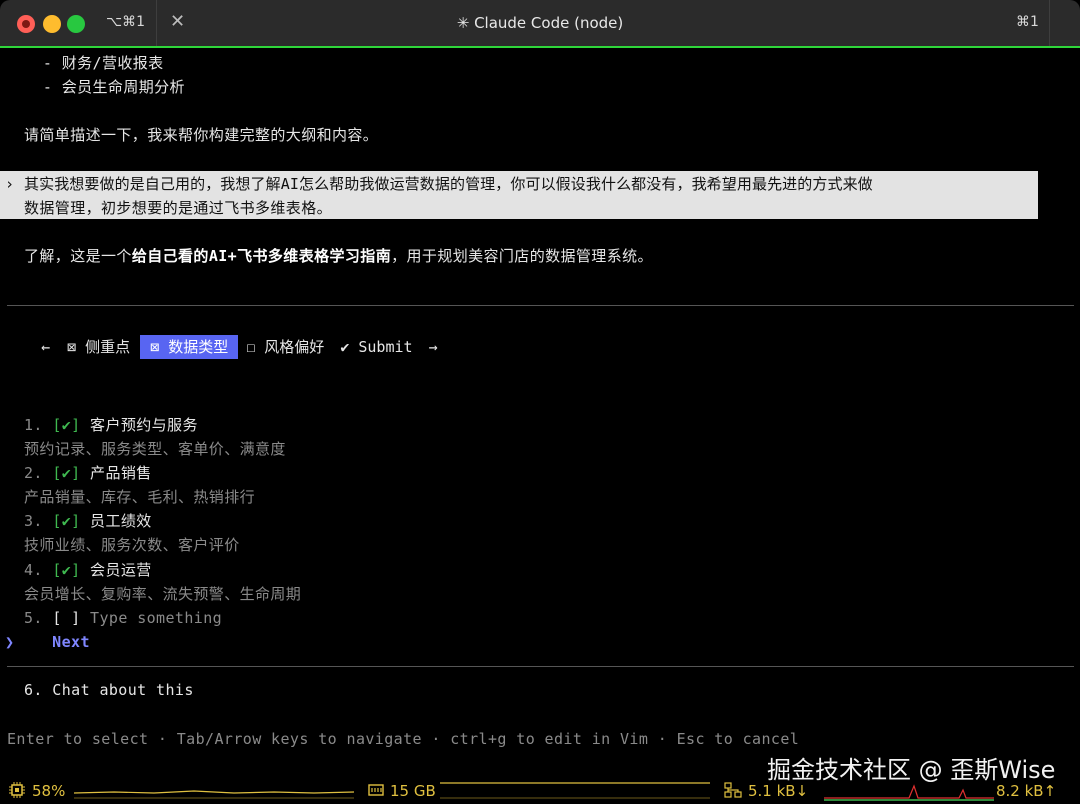 The width and height of the screenshot is (1080, 804). What do you see at coordinates (163, 594) in the screenshot?
I see `option-description: 会员增长、复购率、流失预警、生命周期` at bounding box center [163, 594].